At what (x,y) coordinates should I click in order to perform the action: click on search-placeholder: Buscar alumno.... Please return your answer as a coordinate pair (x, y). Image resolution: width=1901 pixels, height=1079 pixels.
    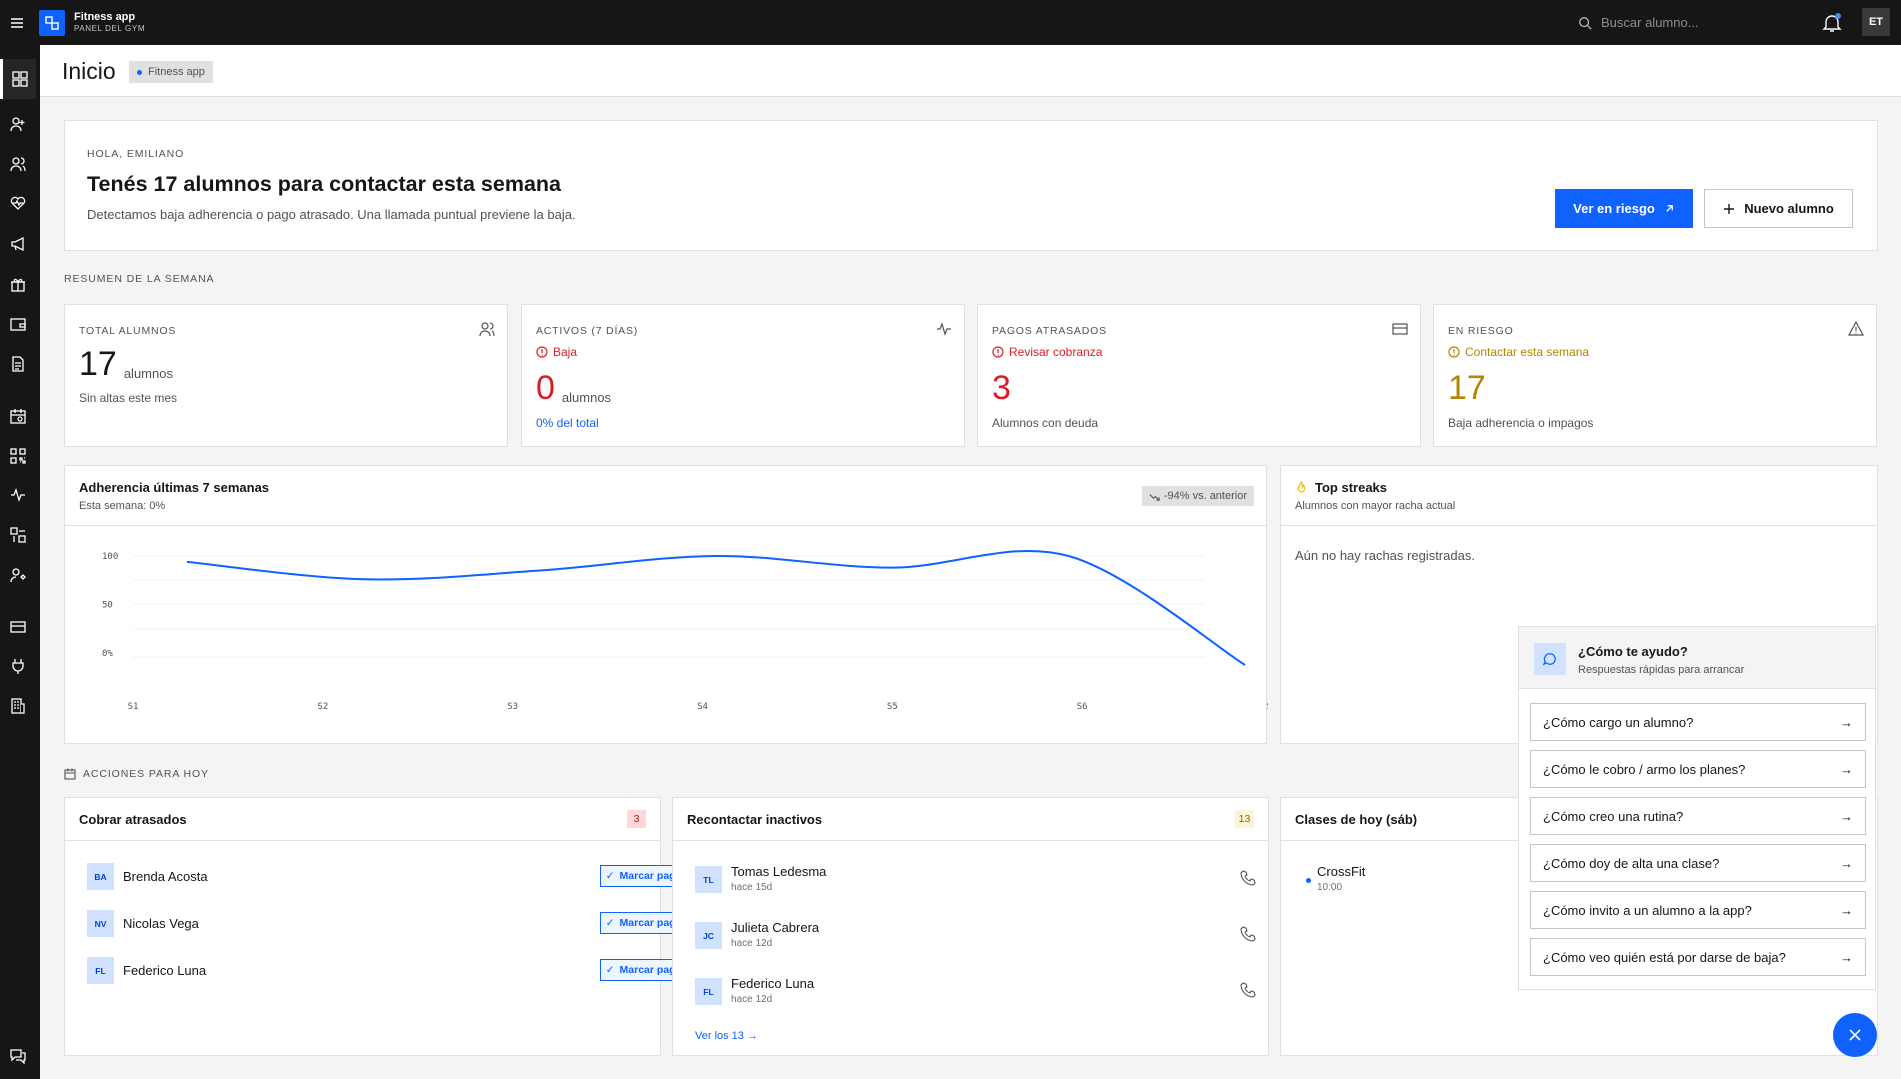
    Looking at the image, I should click on (1650, 22).